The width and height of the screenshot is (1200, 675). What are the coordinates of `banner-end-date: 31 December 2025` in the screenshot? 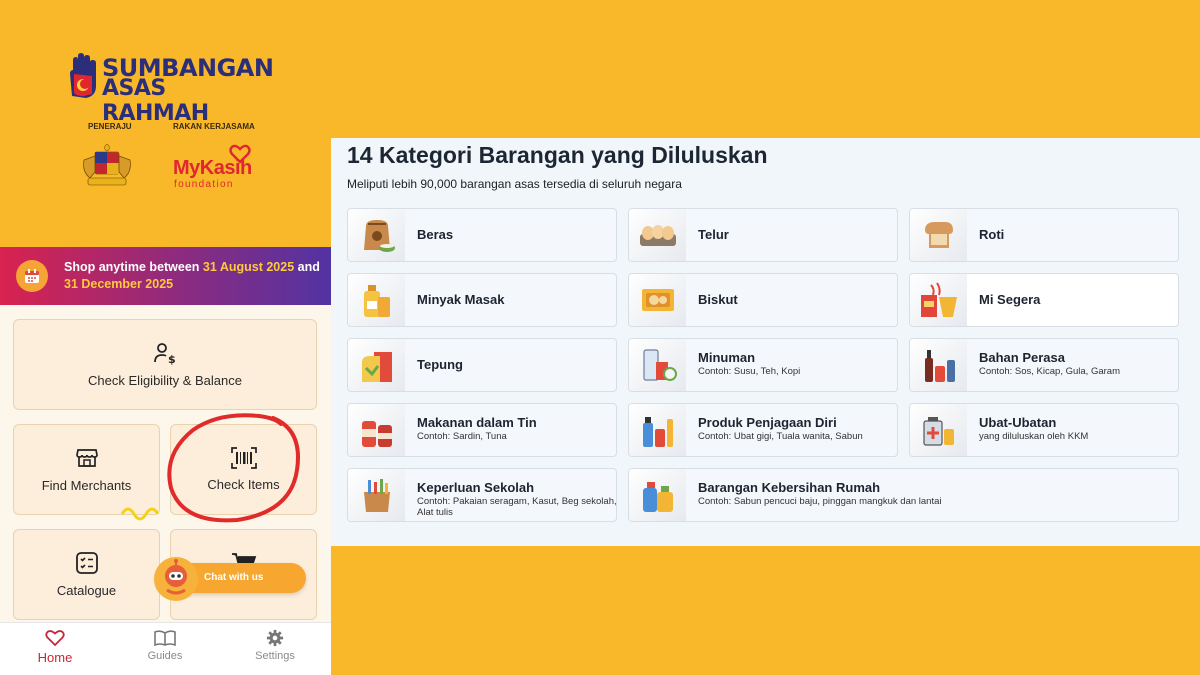 It's located at (119, 284).